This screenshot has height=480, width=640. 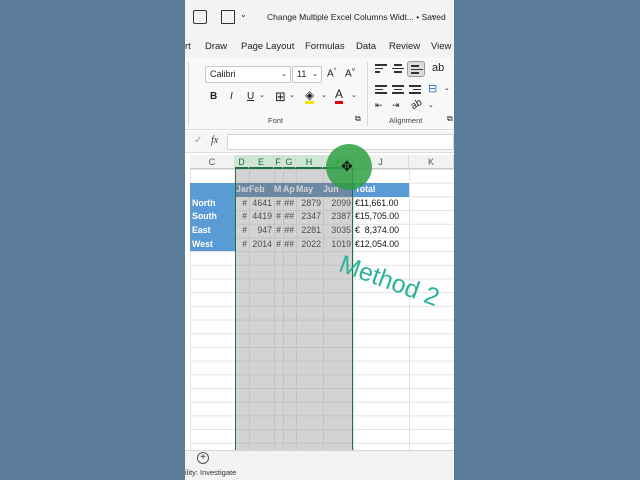 I want to click on total-cell: €11,661.00, so click(x=382, y=204).